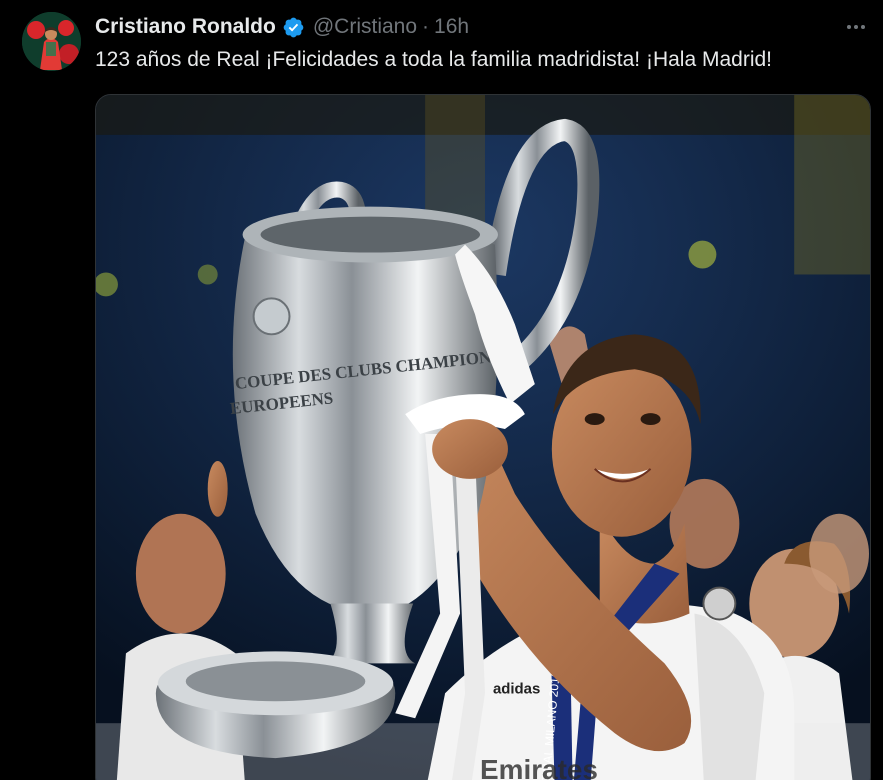 Image resolution: width=883 pixels, height=780 pixels. I want to click on more-horizontal-icon, so click(856, 27).